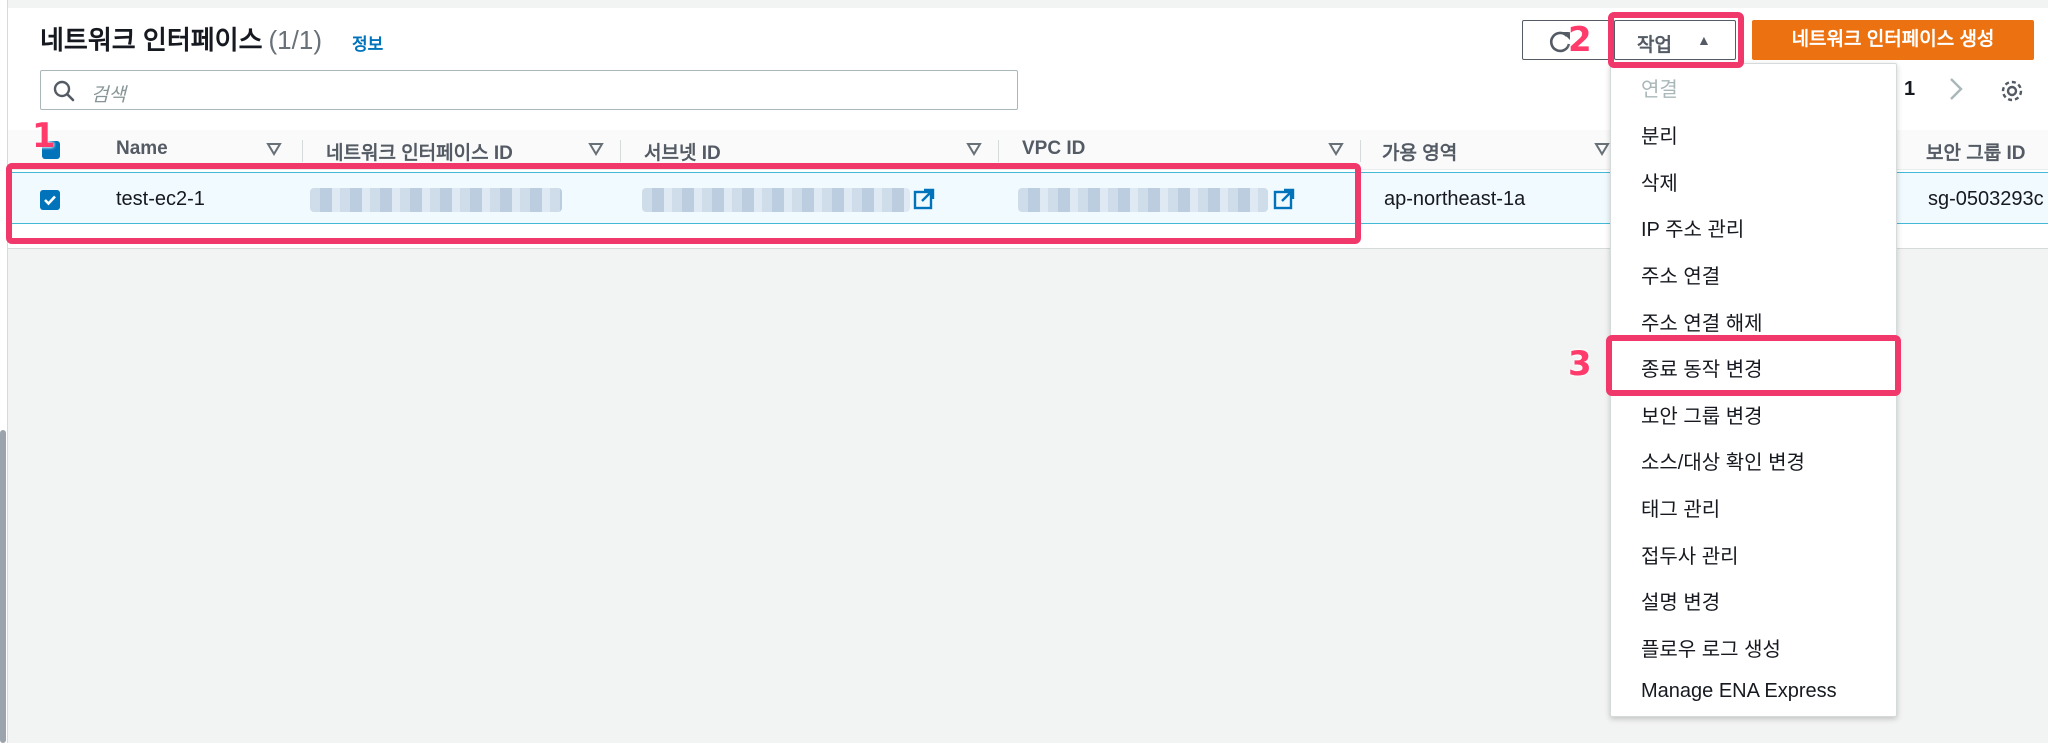 The image size is (2048, 743). Describe the element at coordinates (3, 586) in the screenshot. I see `left-scrollbar` at that location.